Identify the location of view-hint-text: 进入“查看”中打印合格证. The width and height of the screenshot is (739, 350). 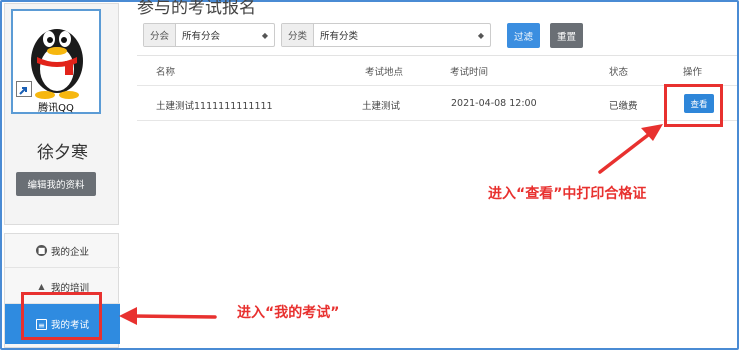
(567, 194).